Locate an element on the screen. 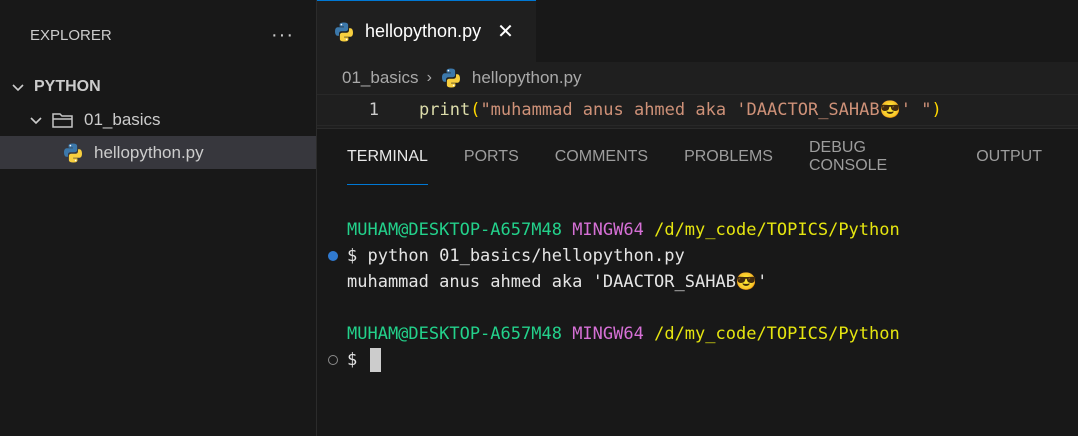  code-function: print is located at coordinates (445, 110).